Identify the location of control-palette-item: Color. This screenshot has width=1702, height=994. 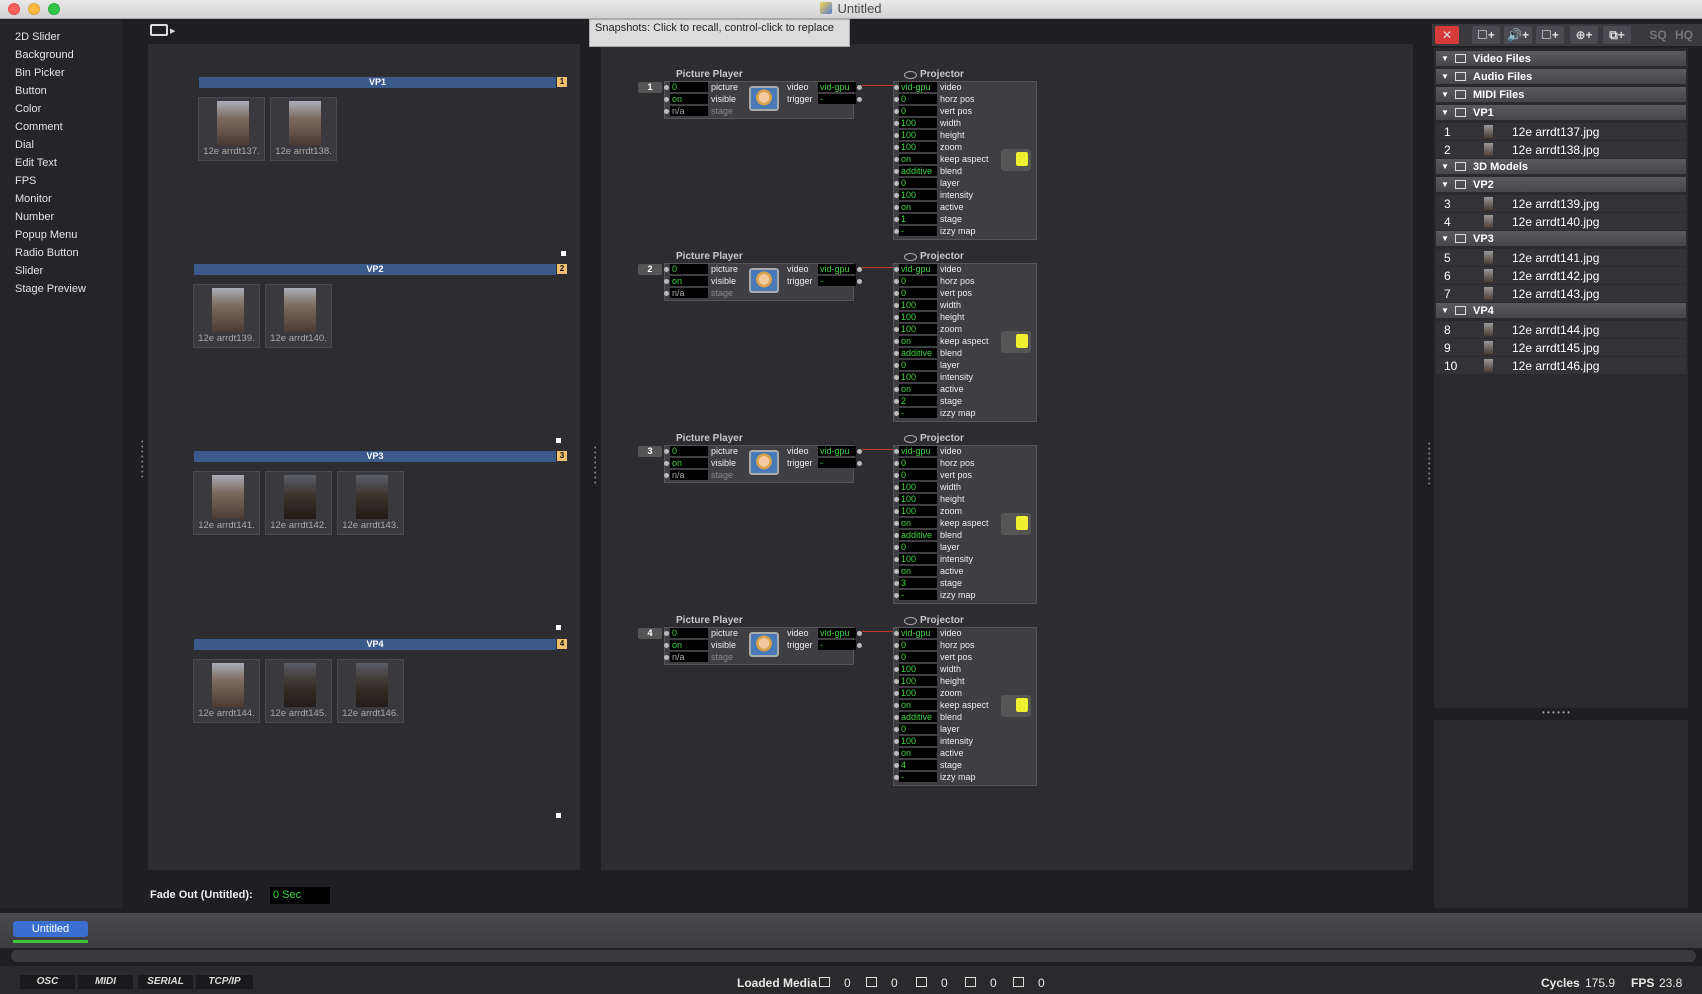
(28, 109).